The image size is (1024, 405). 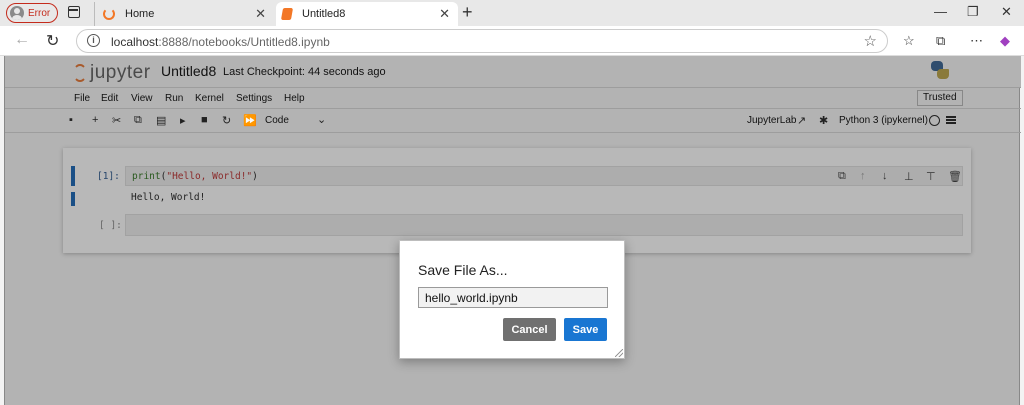 I want to click on profile-button: Error, so click(x=32, y=13).